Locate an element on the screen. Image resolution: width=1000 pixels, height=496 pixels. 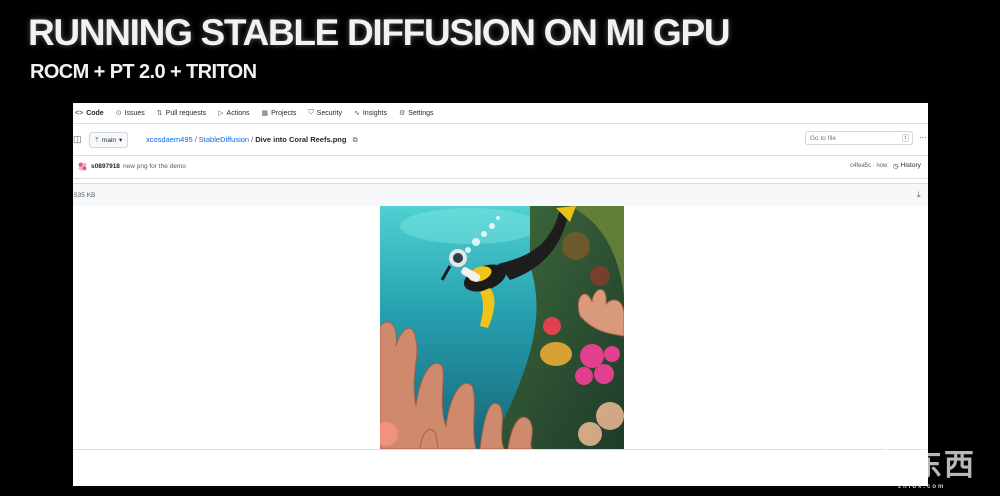
slide-title: RUNNING STABLE DIFFUSION ON MI GPU is located at coordinates (379, 32).